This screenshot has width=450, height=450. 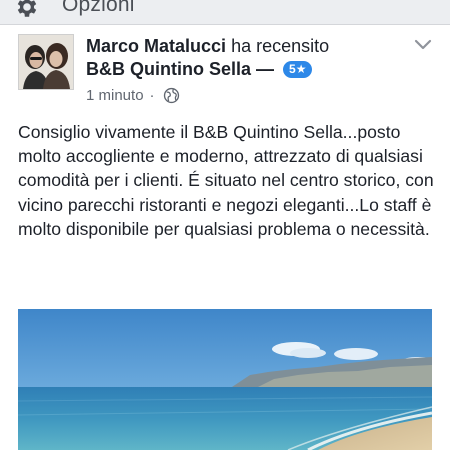 What do you see at coordinates (168, 69) in the screenshot?
I see `reviewed-page-name: B&B Quintino Sella` at bounding box center [168, 69].